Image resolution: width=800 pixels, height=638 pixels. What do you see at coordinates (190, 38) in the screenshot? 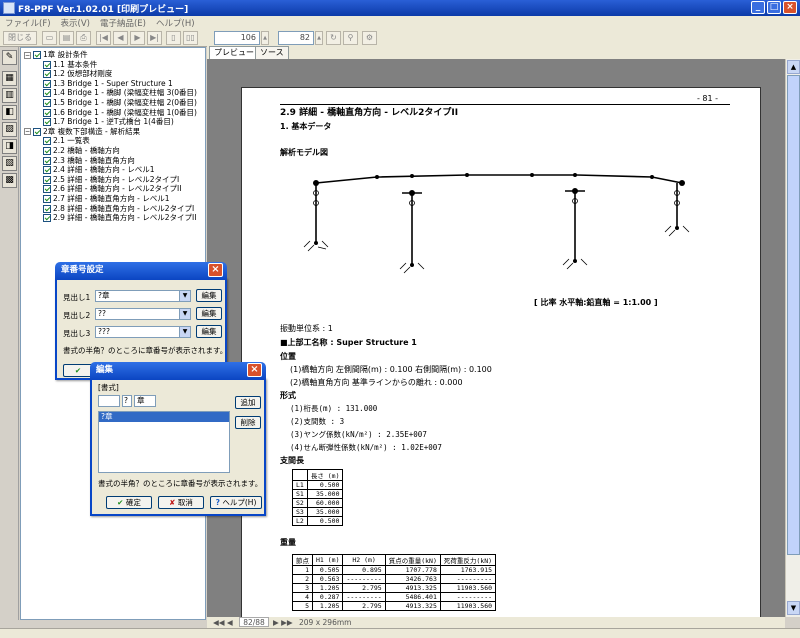
I see `two-page-icon: ▯▯` at bounding box center [190, 38].